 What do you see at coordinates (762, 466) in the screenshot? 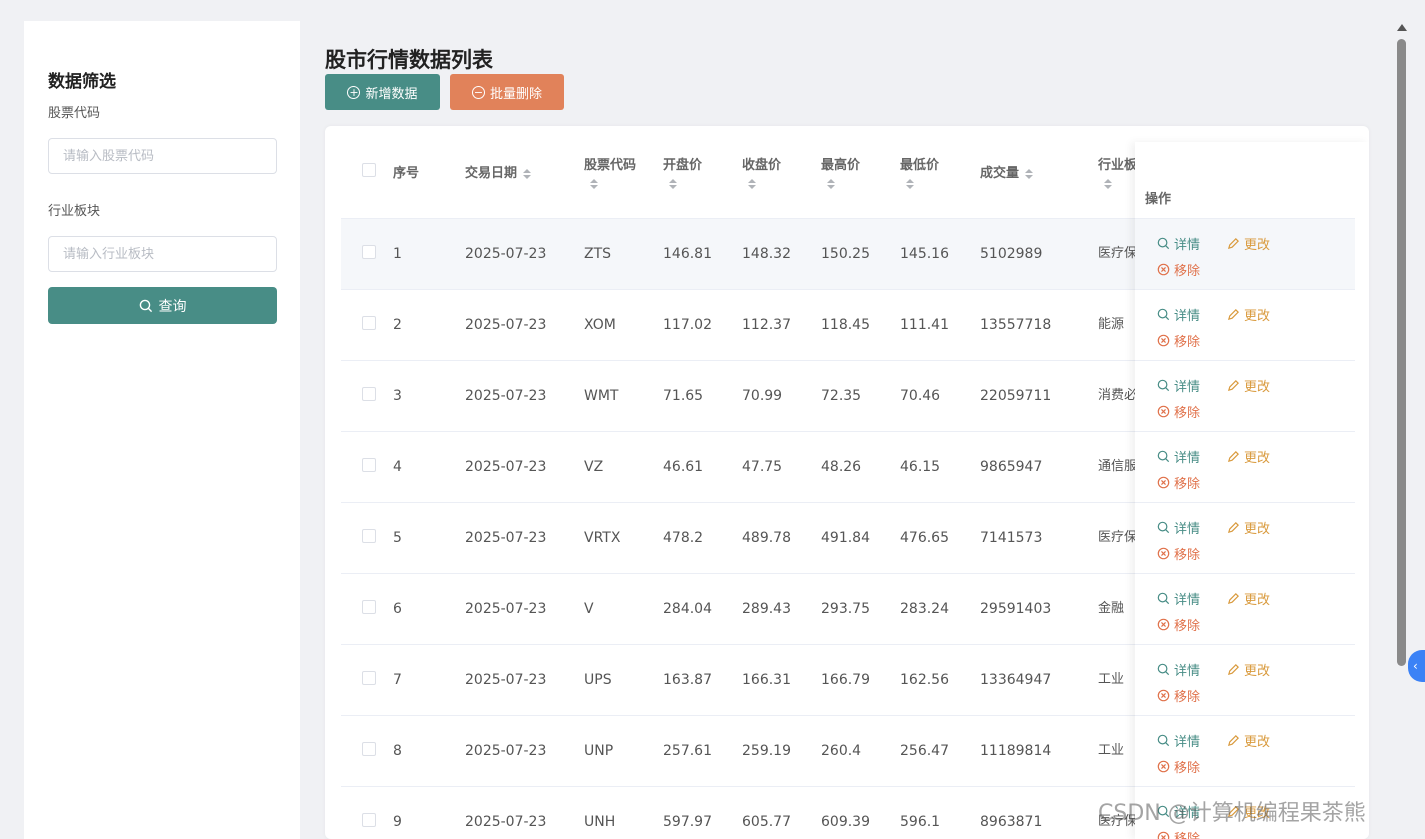
I see `row-close: 47.75` at bounding box center [762, 466].